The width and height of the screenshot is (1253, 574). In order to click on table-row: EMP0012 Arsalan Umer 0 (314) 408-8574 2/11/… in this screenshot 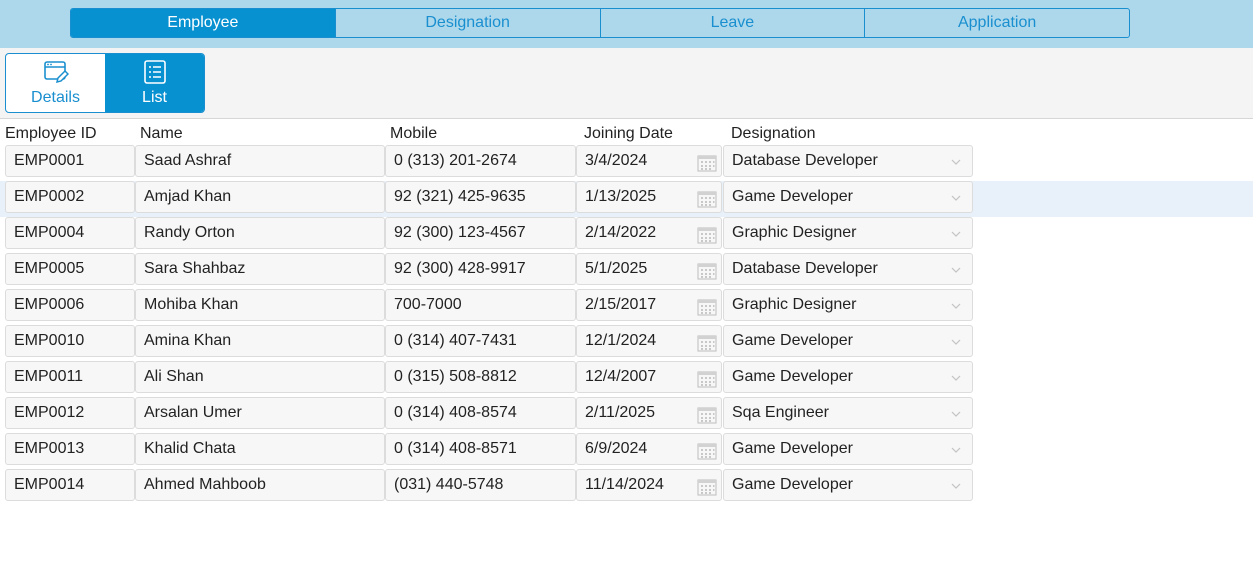, I will do `click(626, 415)`.